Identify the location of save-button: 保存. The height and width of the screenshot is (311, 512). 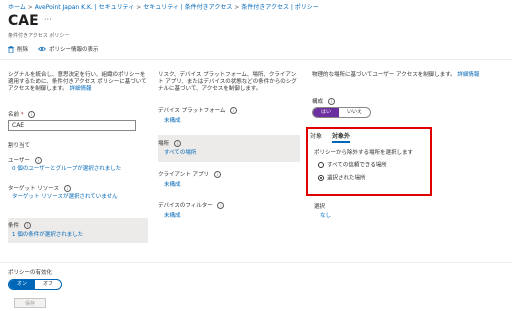
(30, 303).